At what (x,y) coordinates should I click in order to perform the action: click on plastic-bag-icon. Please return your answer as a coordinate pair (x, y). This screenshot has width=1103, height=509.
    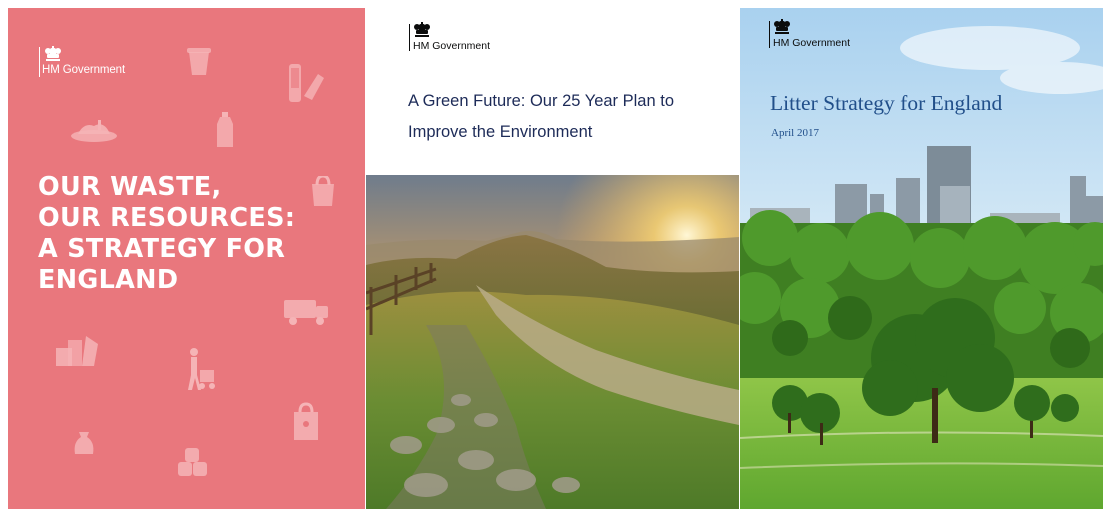
    Looking at the image, I should click on (323, 191).